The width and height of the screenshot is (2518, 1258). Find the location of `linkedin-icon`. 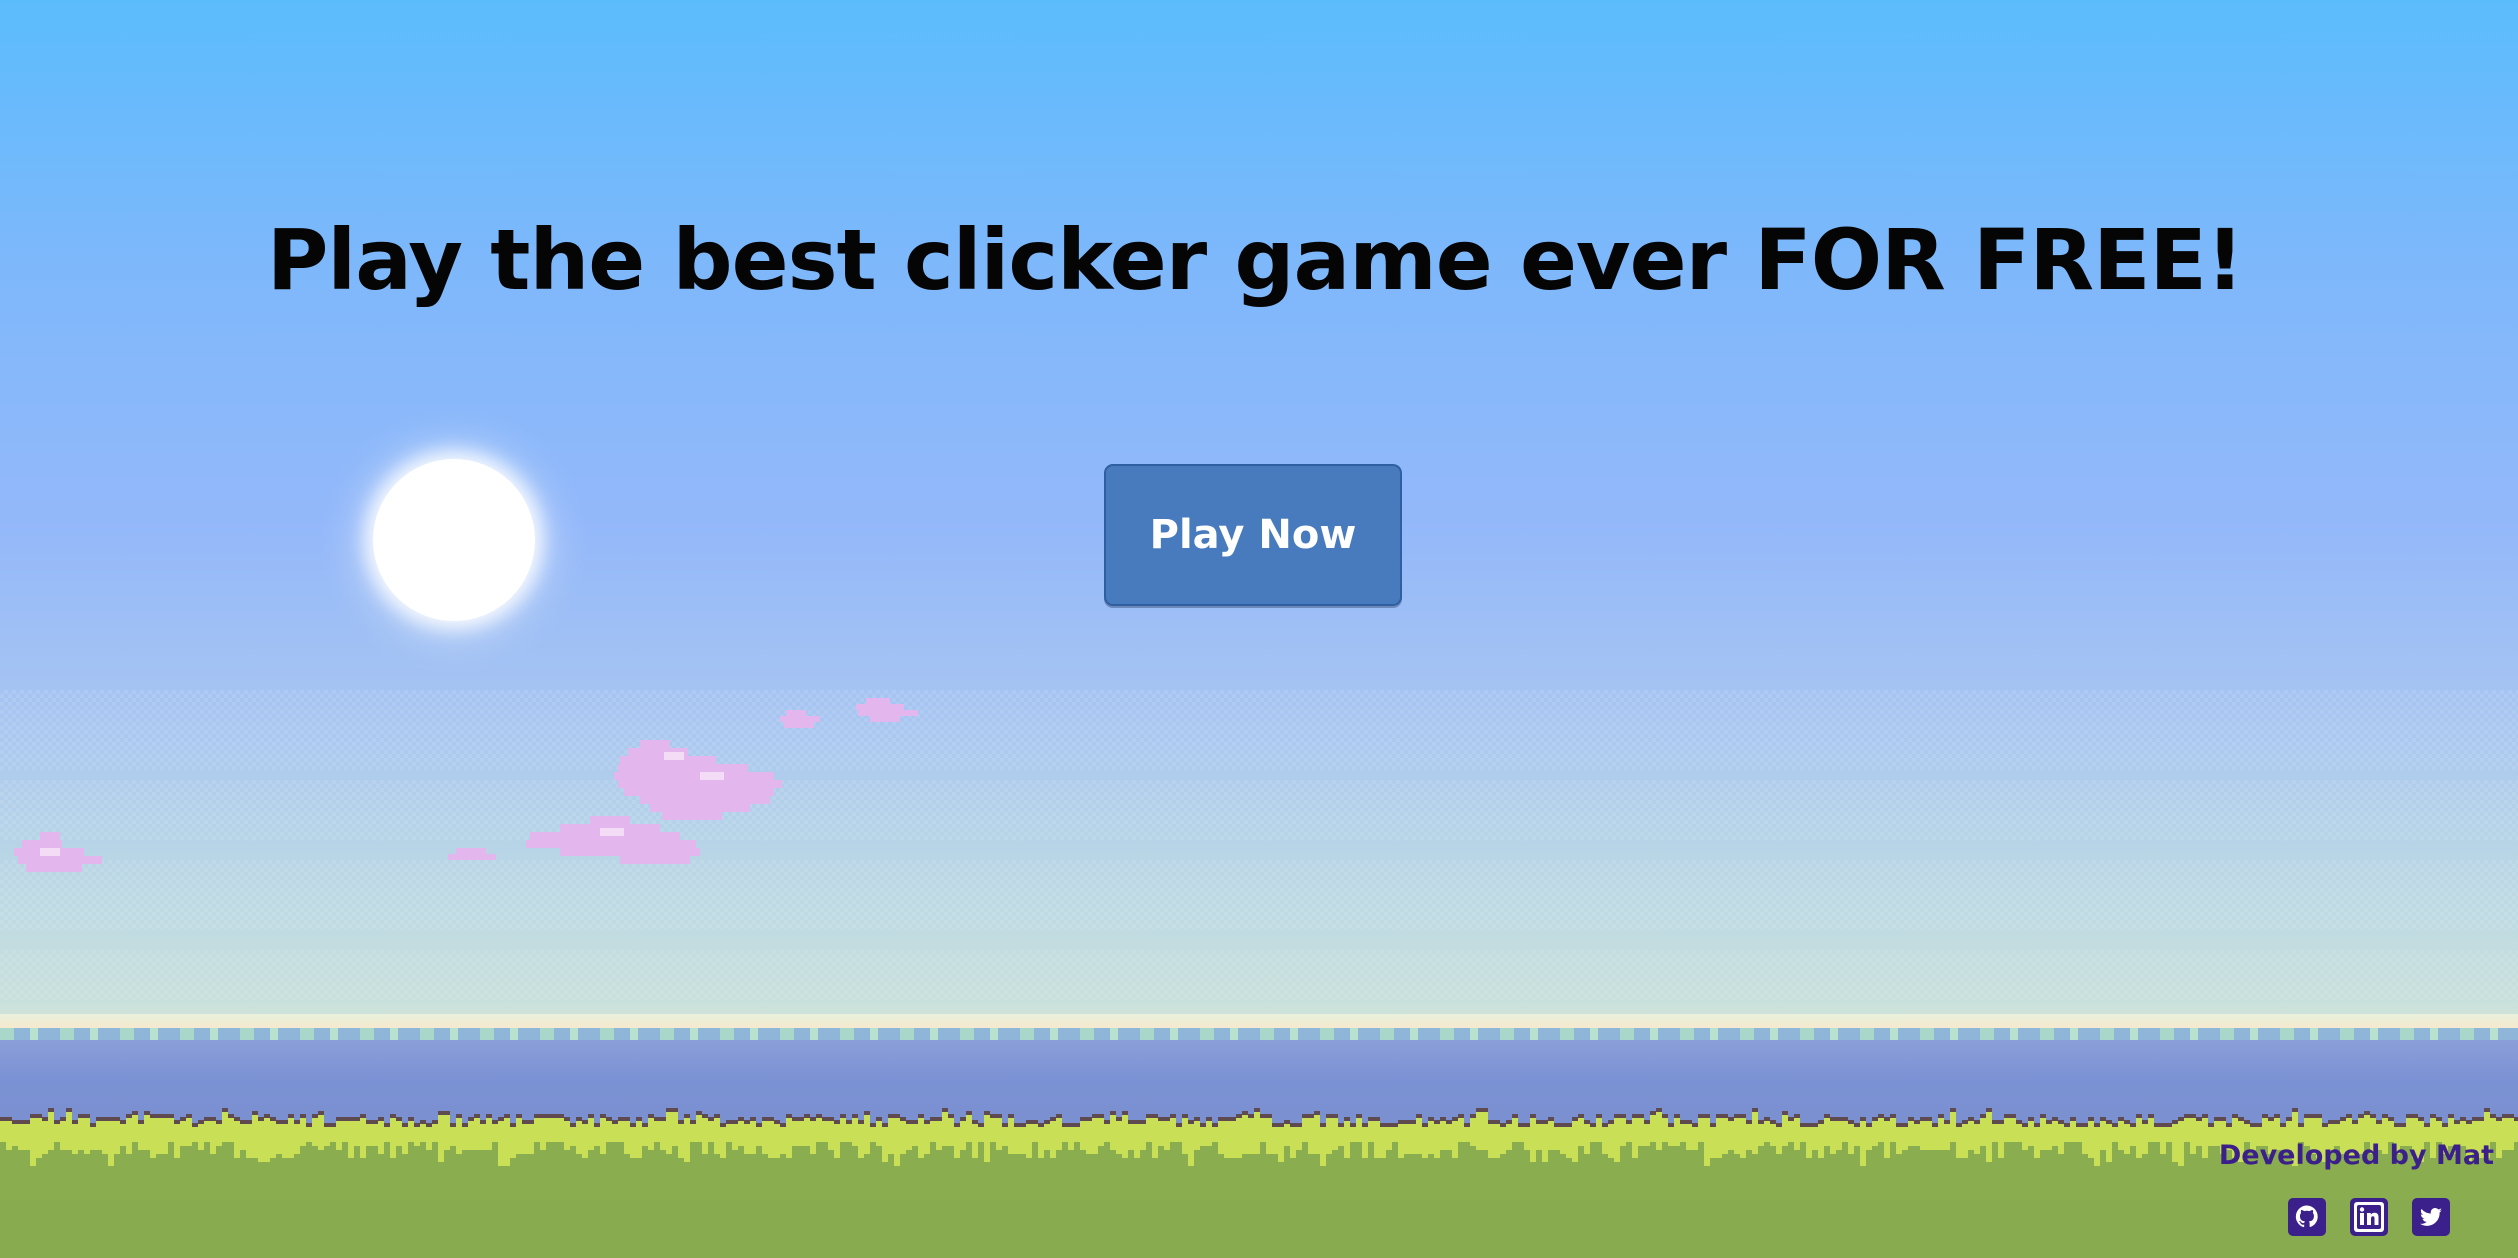

linkedin-icon is located at coordinates (2369, 1217).